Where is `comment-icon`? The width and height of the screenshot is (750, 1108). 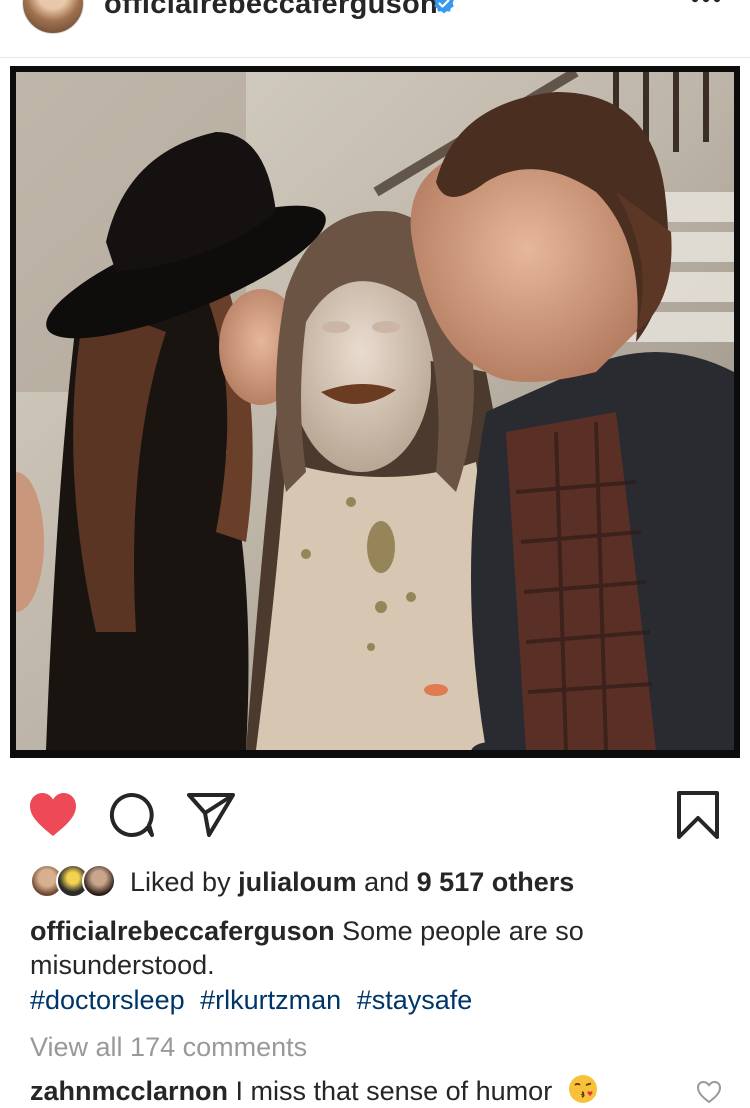
comment-icon is located at coordinates (132, 815).